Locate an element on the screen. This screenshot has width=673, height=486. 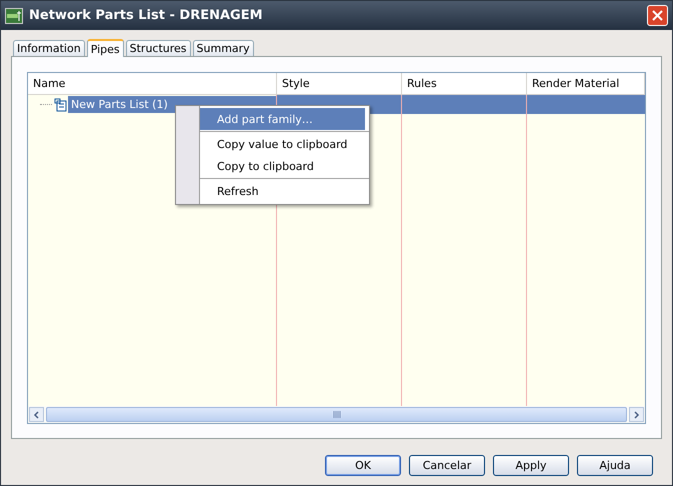
column-header: Rules is located at coordinates (464, 83).